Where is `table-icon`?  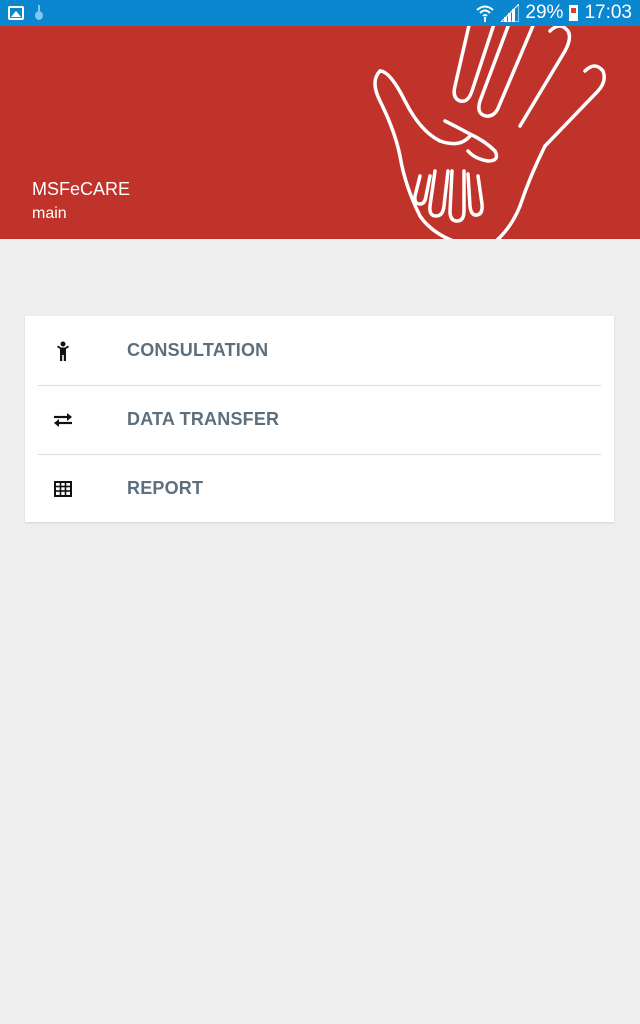 table-icon is located at coordinates (63, 489).